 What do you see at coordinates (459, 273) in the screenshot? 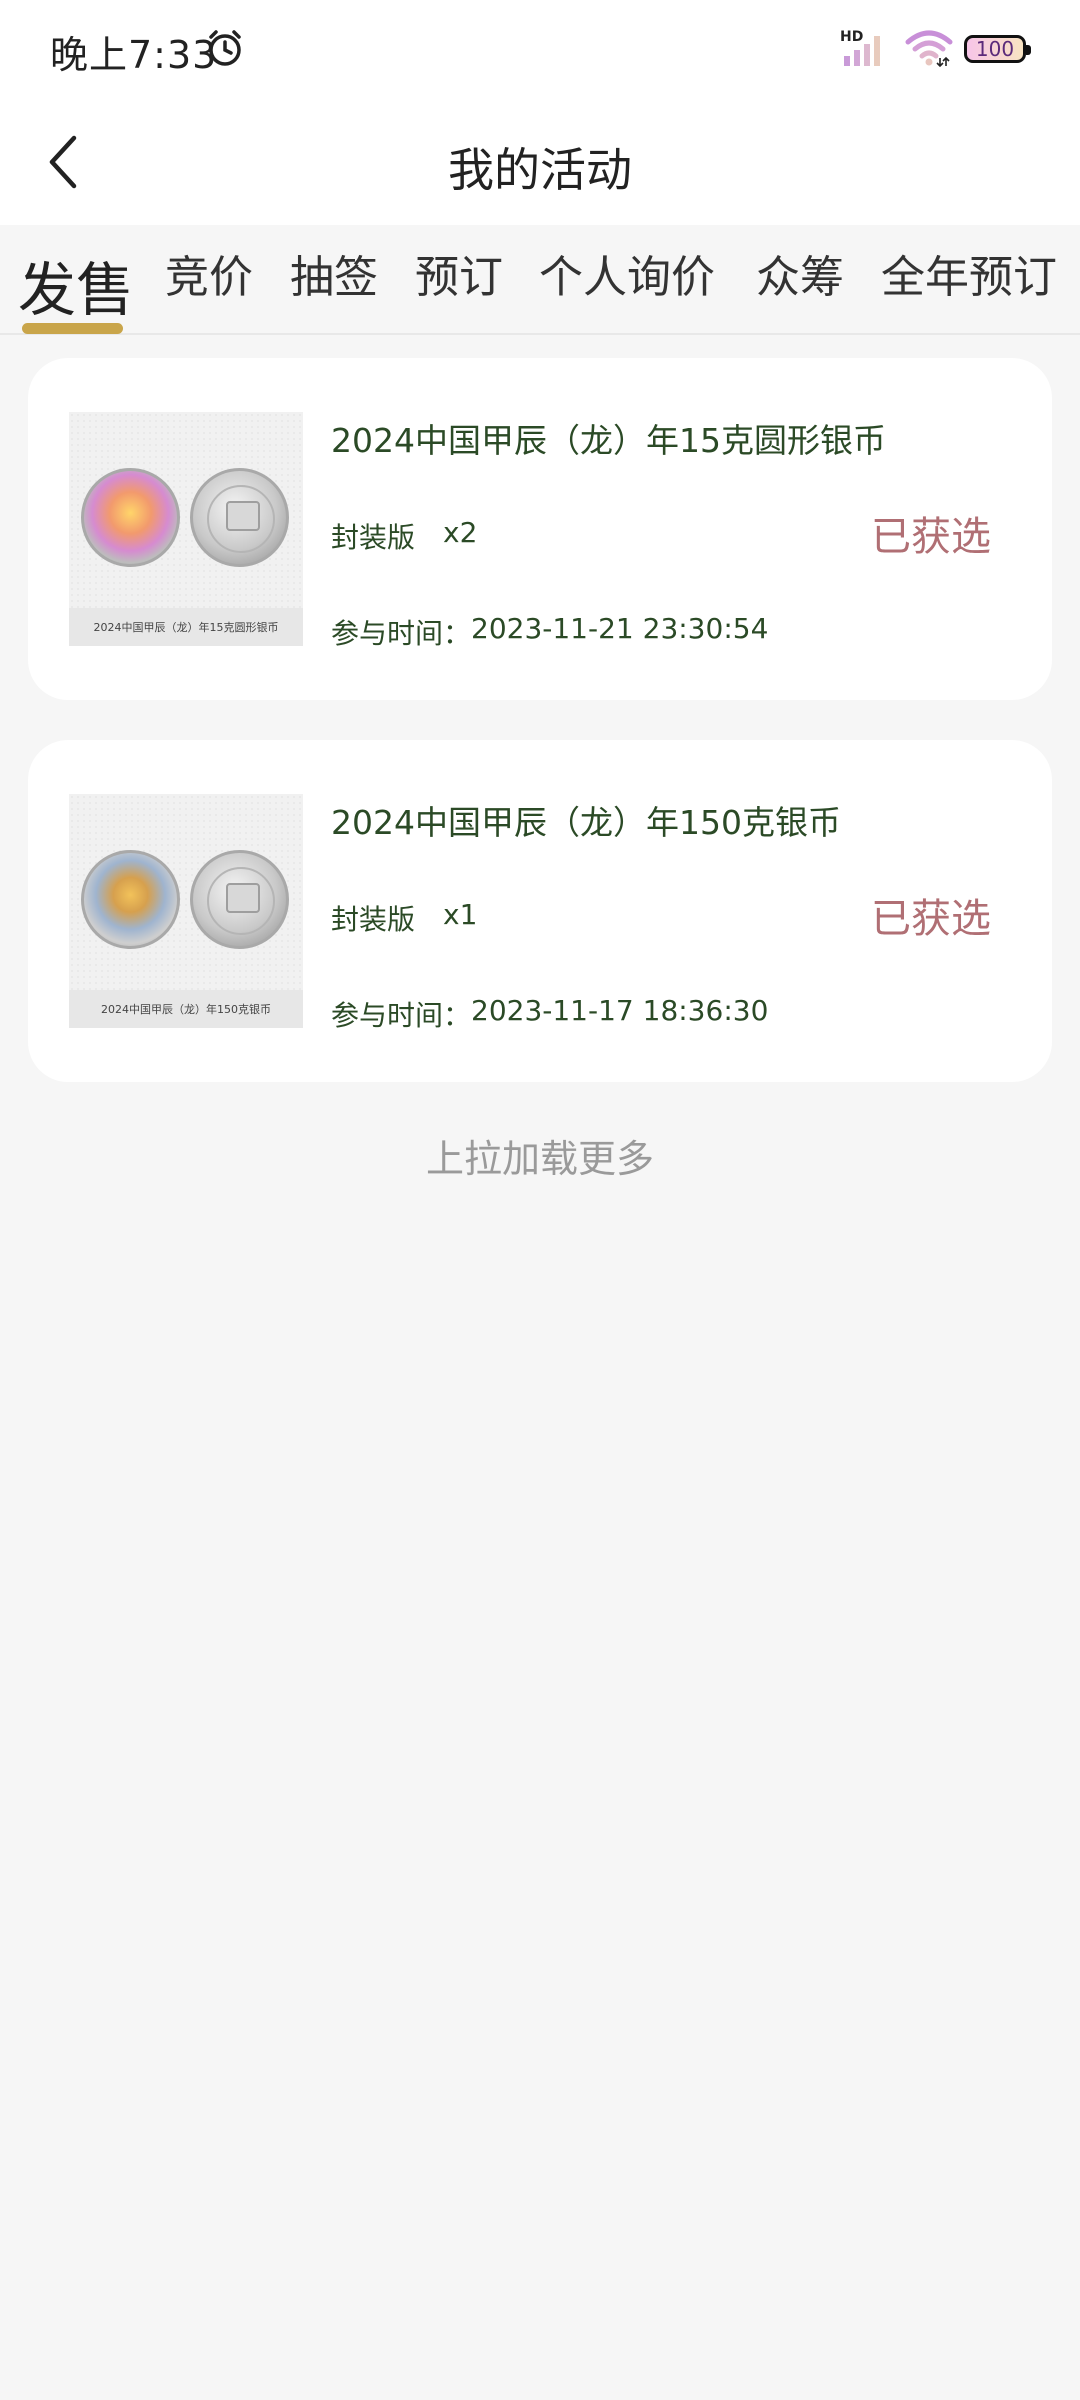
I see `tab-reservation: 预订` at bounding box center [459, 273].